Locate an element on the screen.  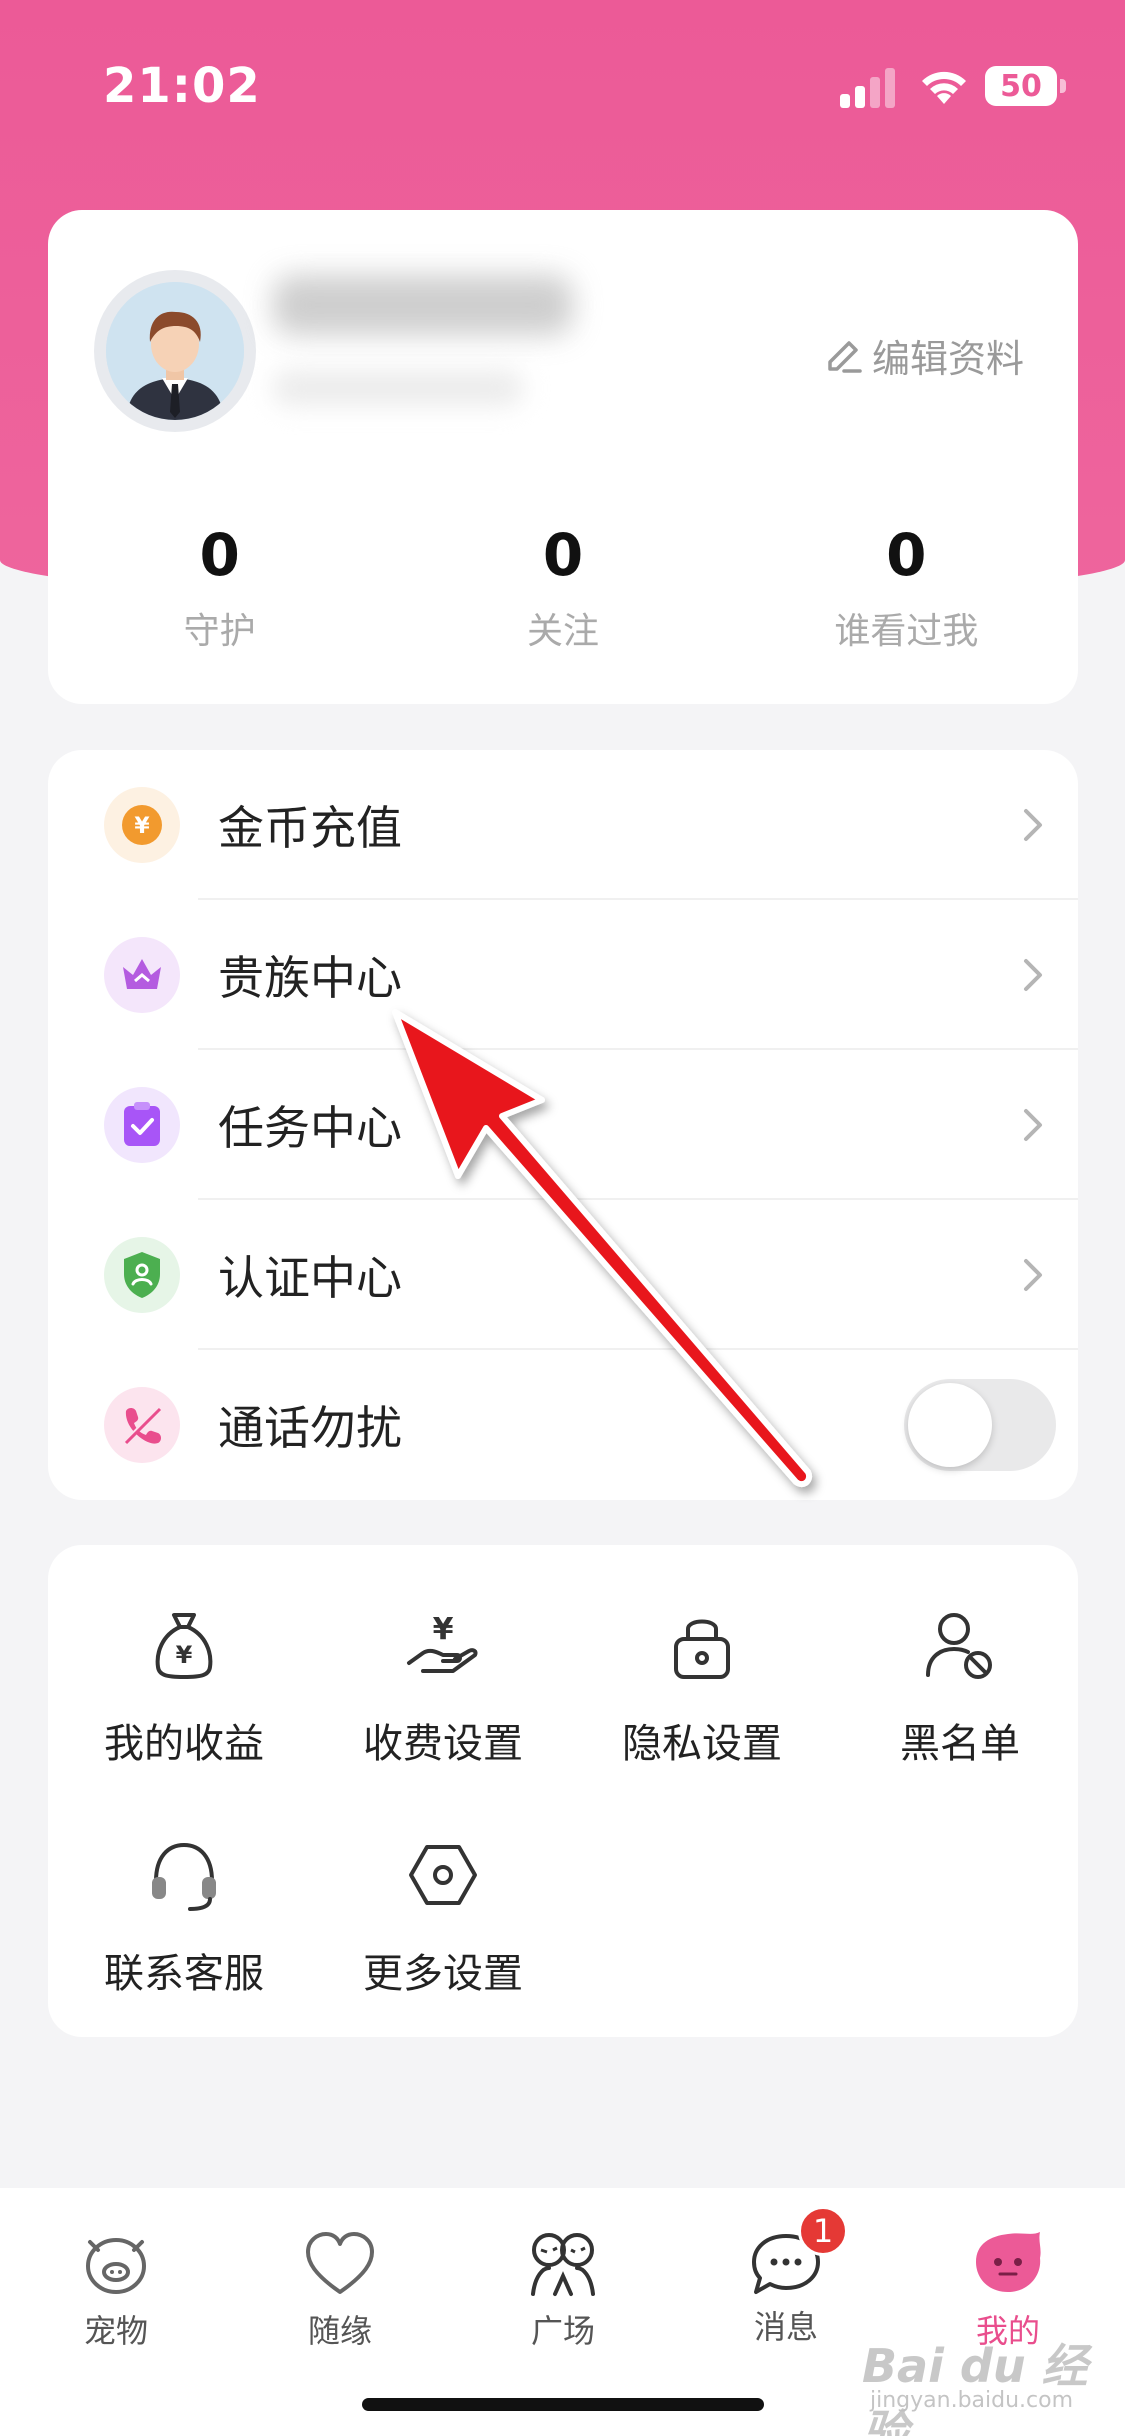
tool-label: 黑名单 is located at coordinates (960, 1744).